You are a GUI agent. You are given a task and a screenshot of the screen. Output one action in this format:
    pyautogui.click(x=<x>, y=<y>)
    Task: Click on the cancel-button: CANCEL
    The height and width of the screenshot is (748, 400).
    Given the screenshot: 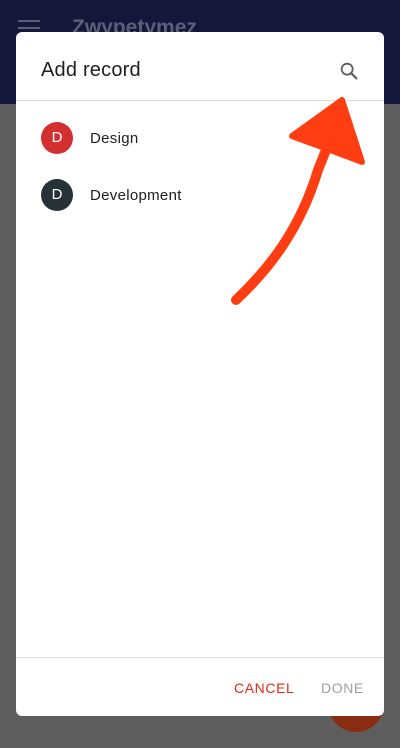 What is the action you would take?
    pyautogui.click(x=264, y=688)
    